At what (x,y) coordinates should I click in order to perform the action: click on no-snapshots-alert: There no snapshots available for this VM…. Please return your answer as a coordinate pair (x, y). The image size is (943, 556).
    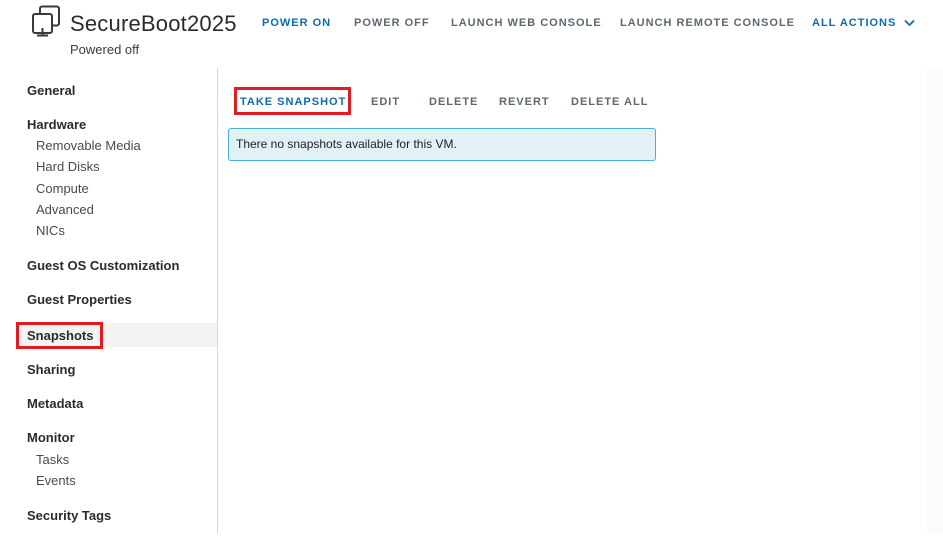
    Looking at the image, I should click on (442, 144).